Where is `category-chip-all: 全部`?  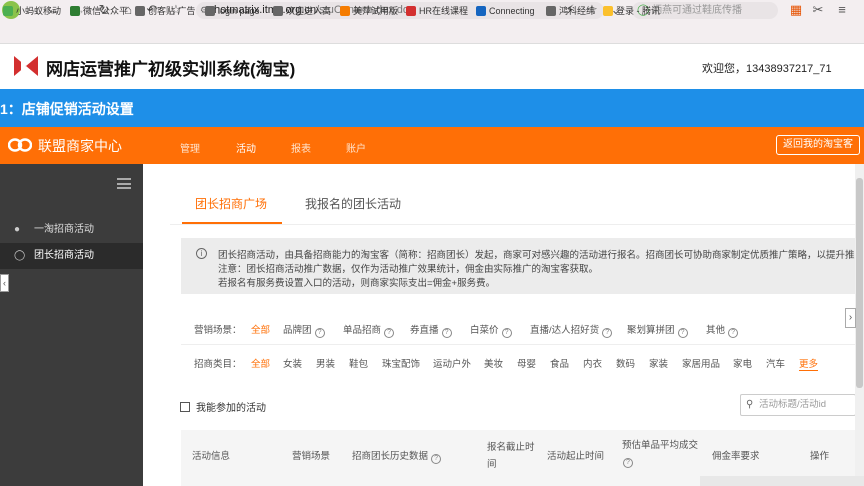 category-chip-all: 全部 is located at coordinates (260, 363).